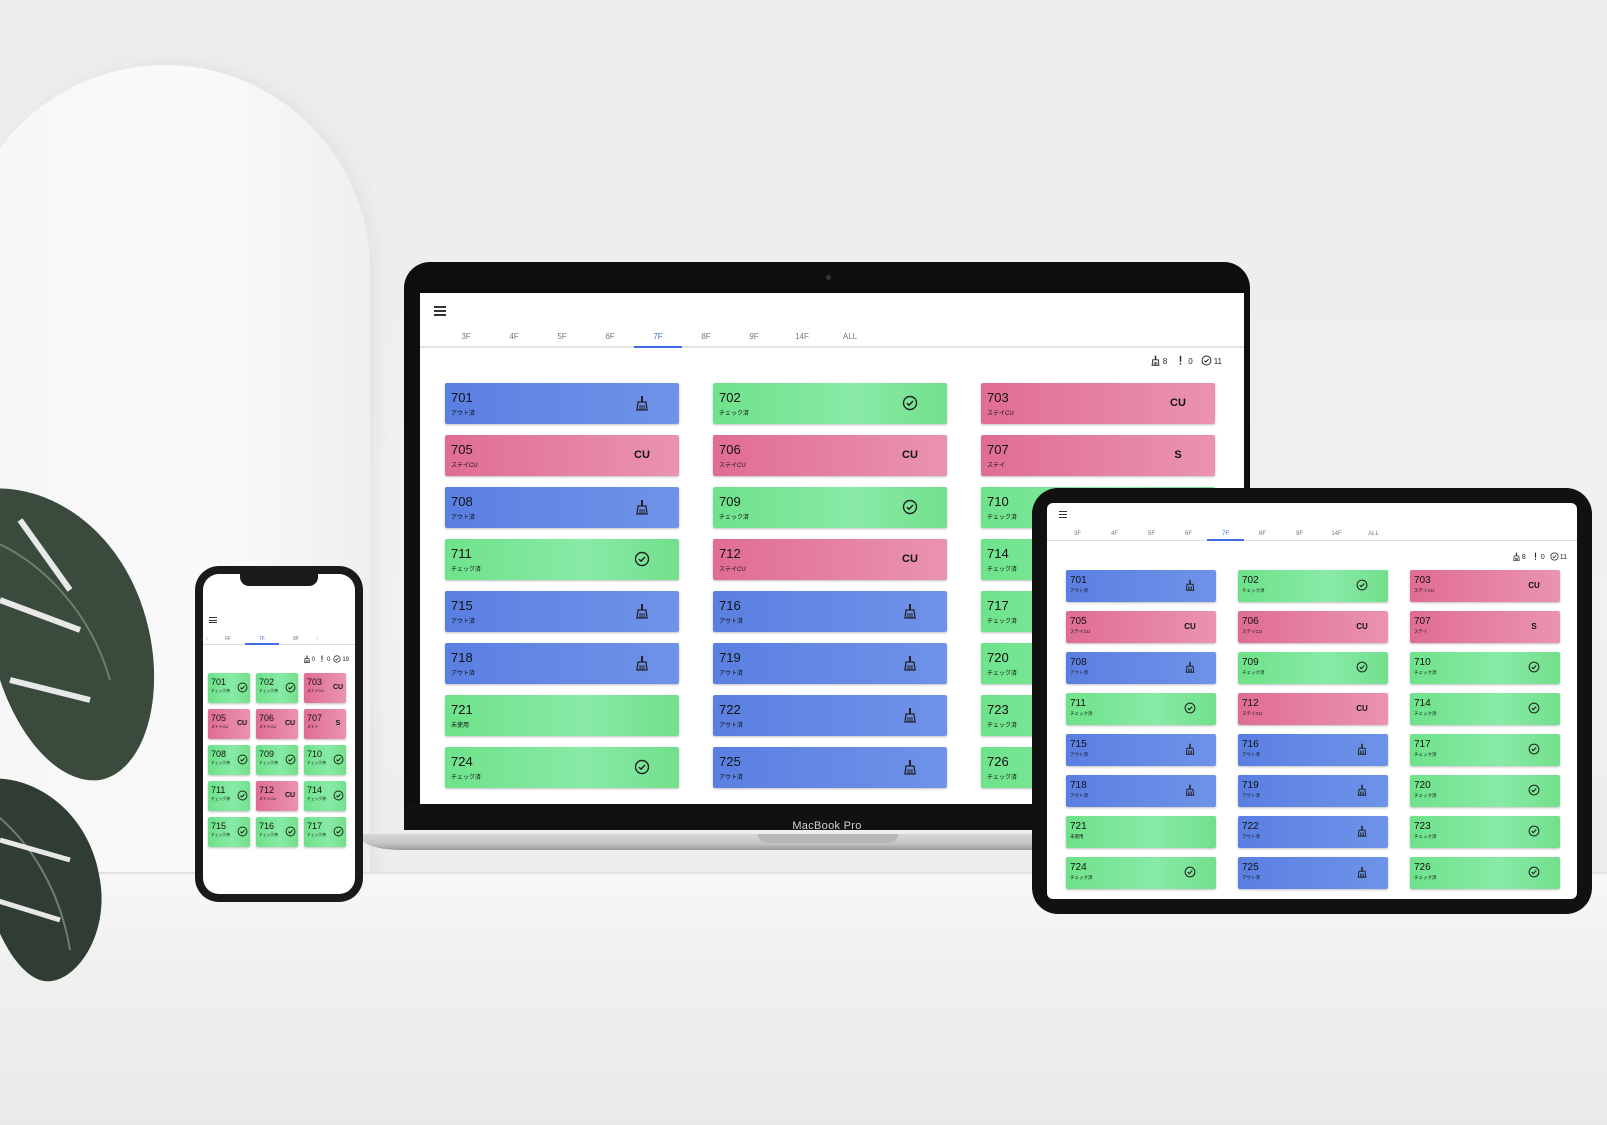 This screenshot has height=1125, width=1607. I want to click on room-number: 710, so click(998, 501).